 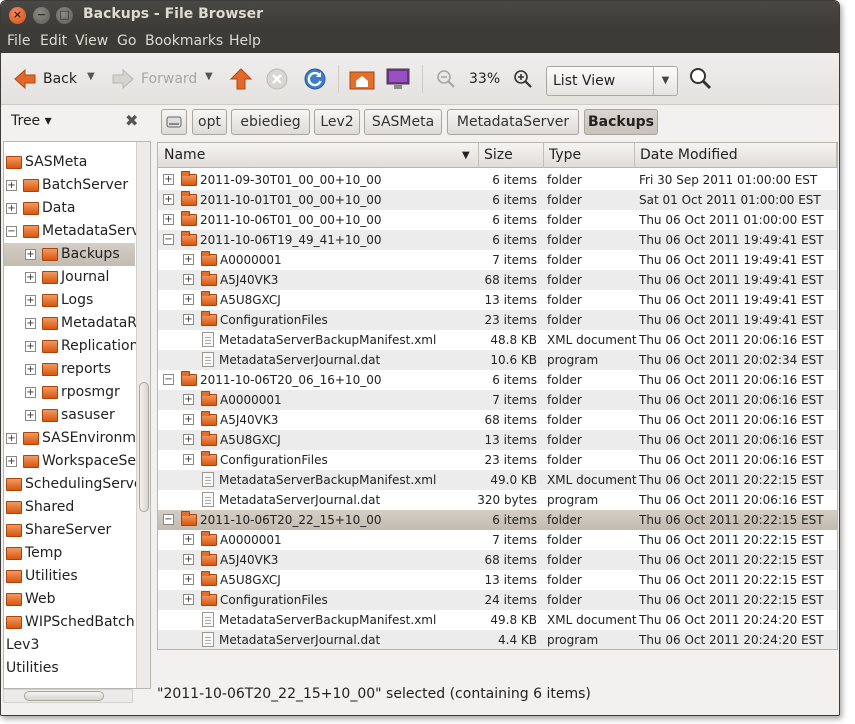 What do you see at coordinates (45, 79) in the screenshot?
I see `back-button: Back` at bounding box center [45, 79].